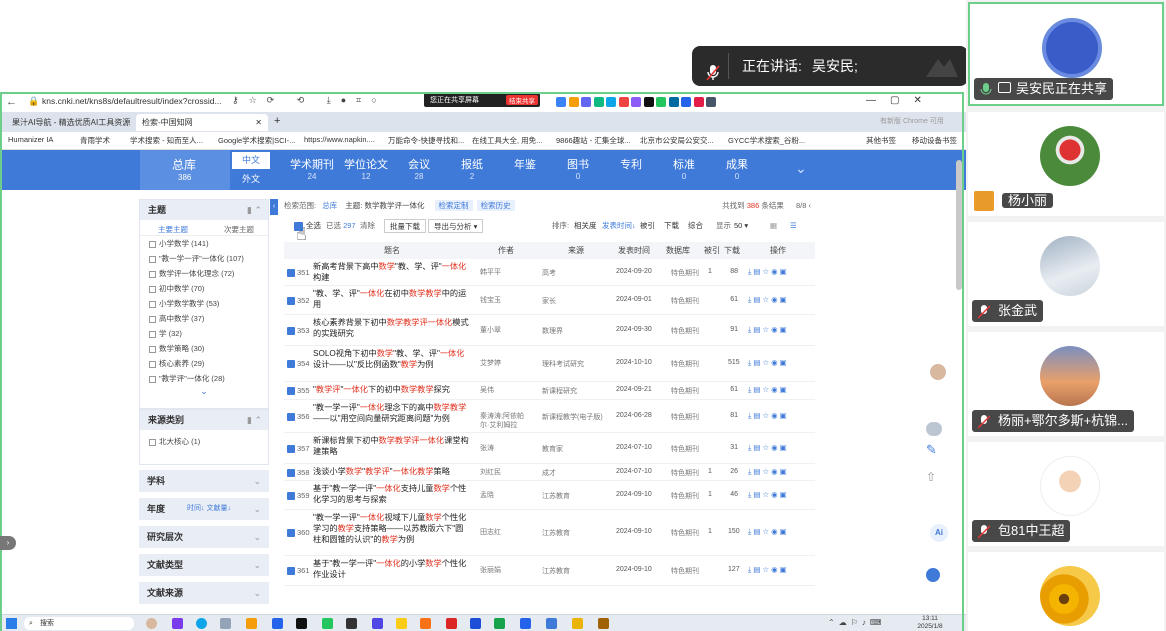 This screenshot has width=1166, height=631. What do you see at coordinates (549, 473) in the screenshot?
I see `row-source: 成才` at bounding box center [549, 473].